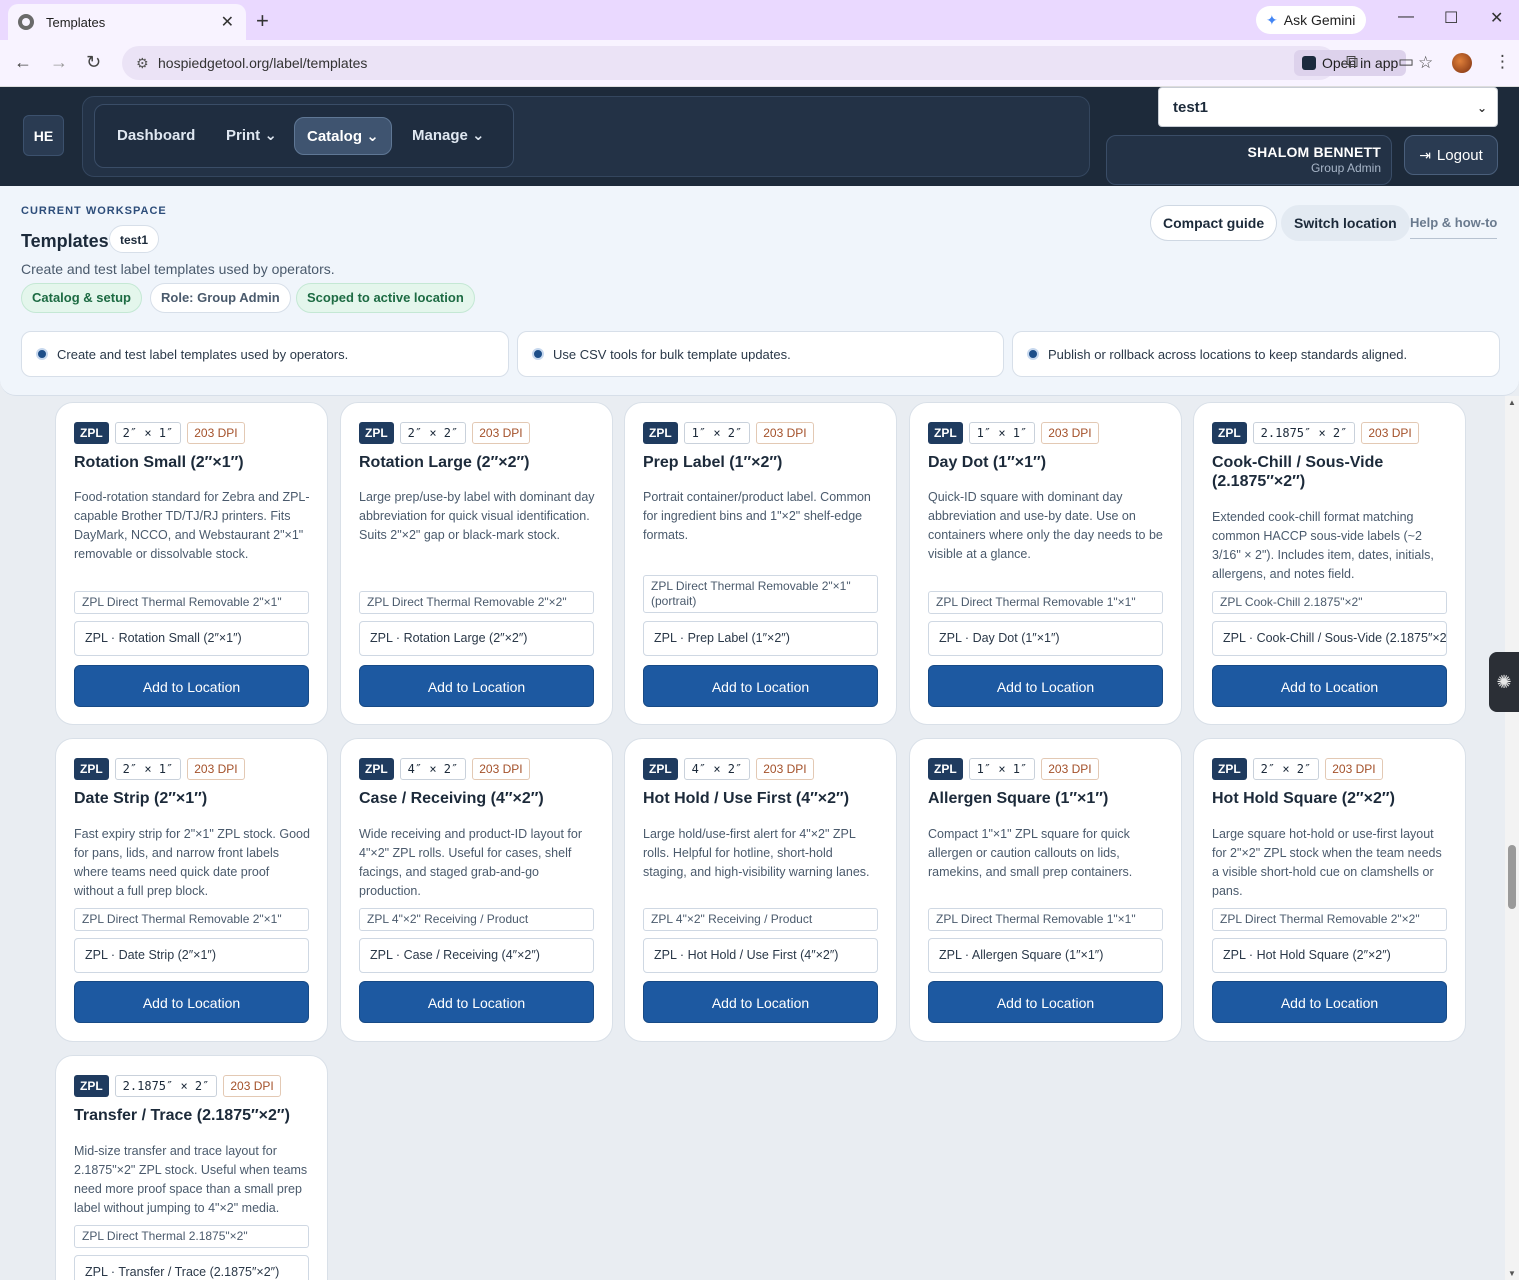 Image resolution: width=1519 pixels, height=1280 pixels. I want to click on nav-manage: Manage ⌄, so click(448, 136).